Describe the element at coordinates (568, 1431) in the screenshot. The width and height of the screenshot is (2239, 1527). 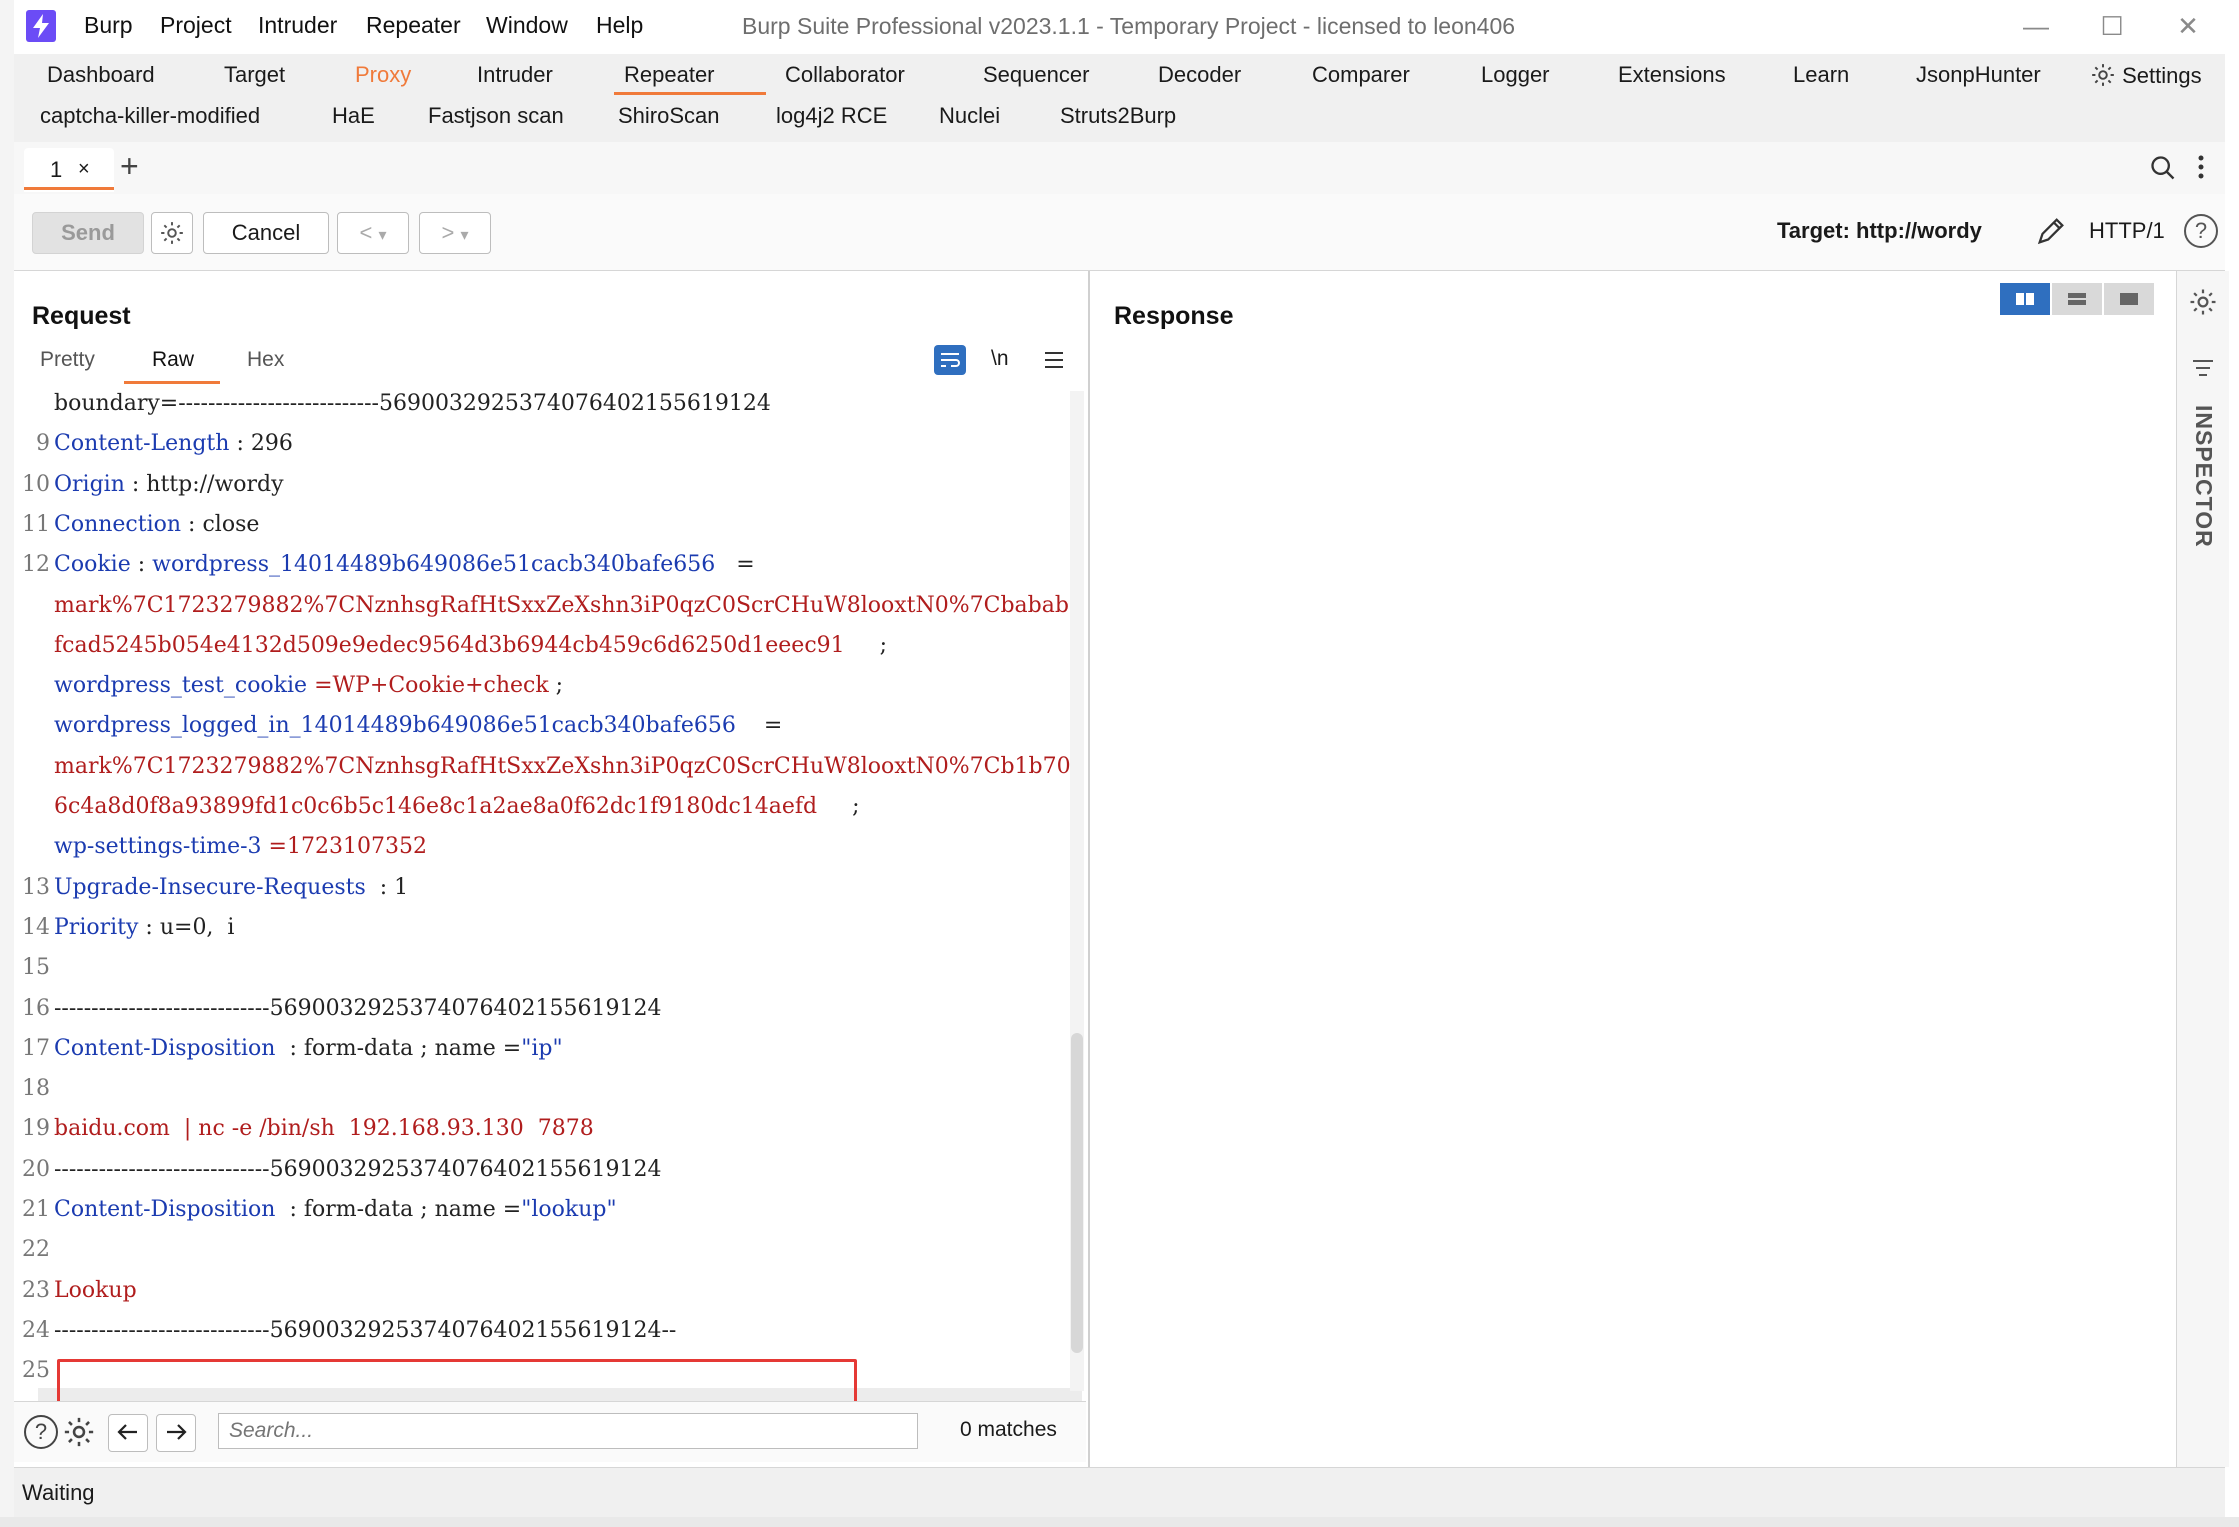
I see `search-input` at that location.